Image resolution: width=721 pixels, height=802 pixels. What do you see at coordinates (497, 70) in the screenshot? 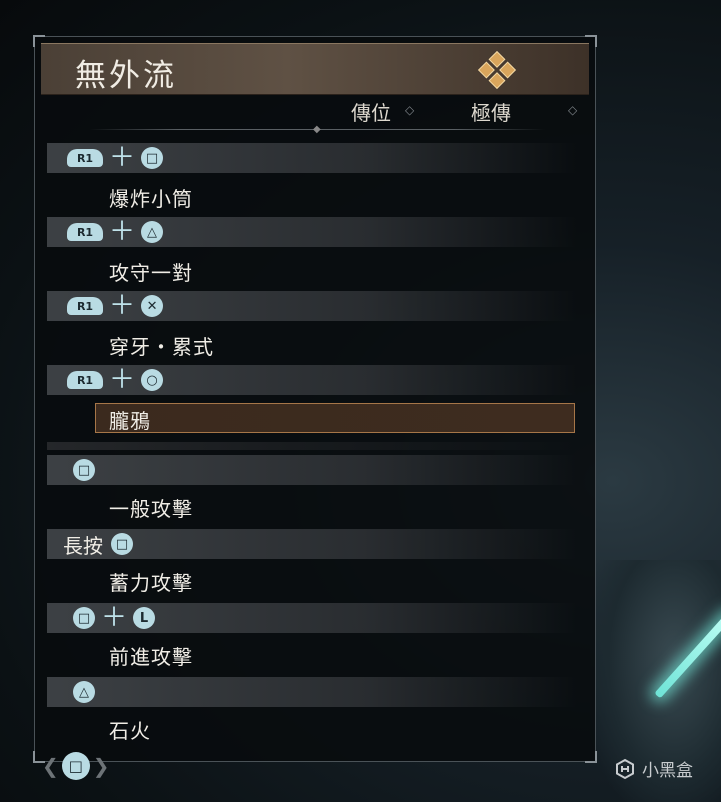
I see `school-emblem-icon` at bounding box center [497, 70].